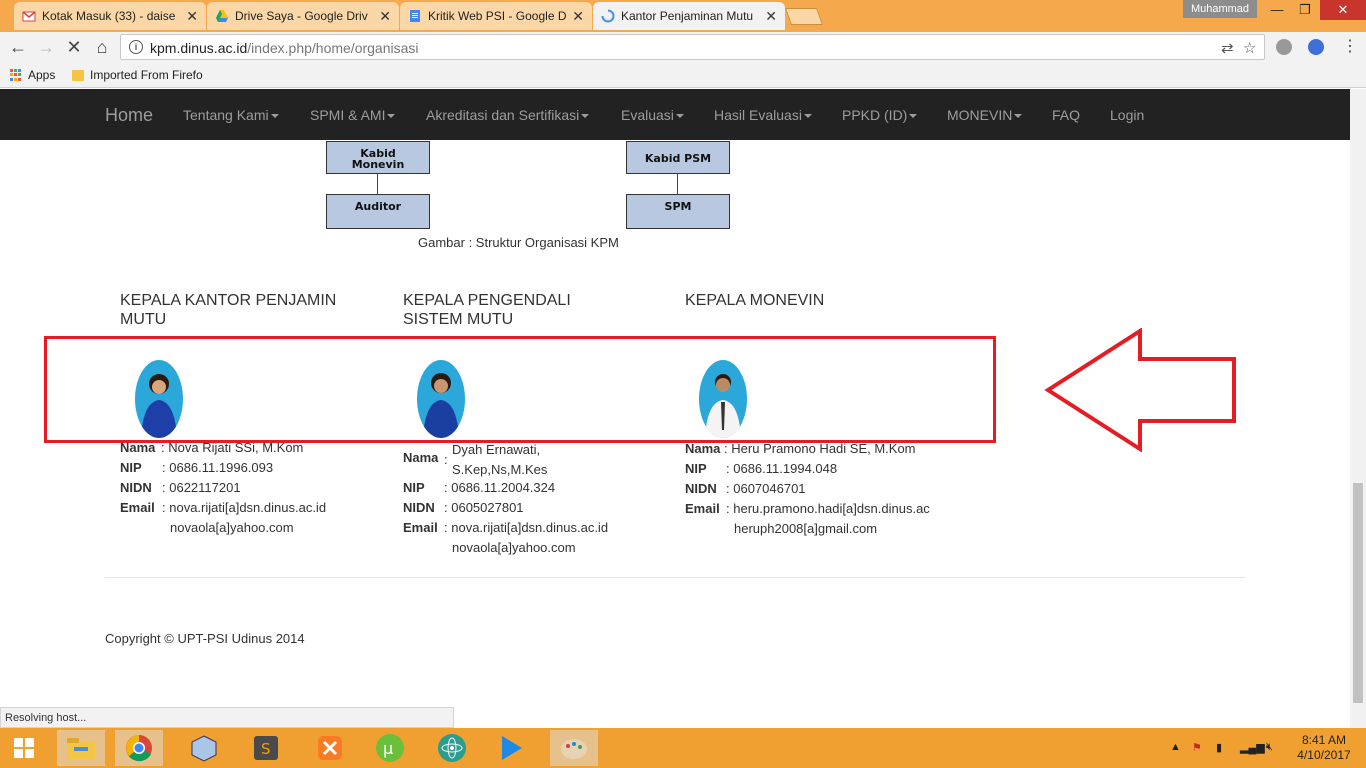  I want to click on chrome-icon, so click(139, 748).